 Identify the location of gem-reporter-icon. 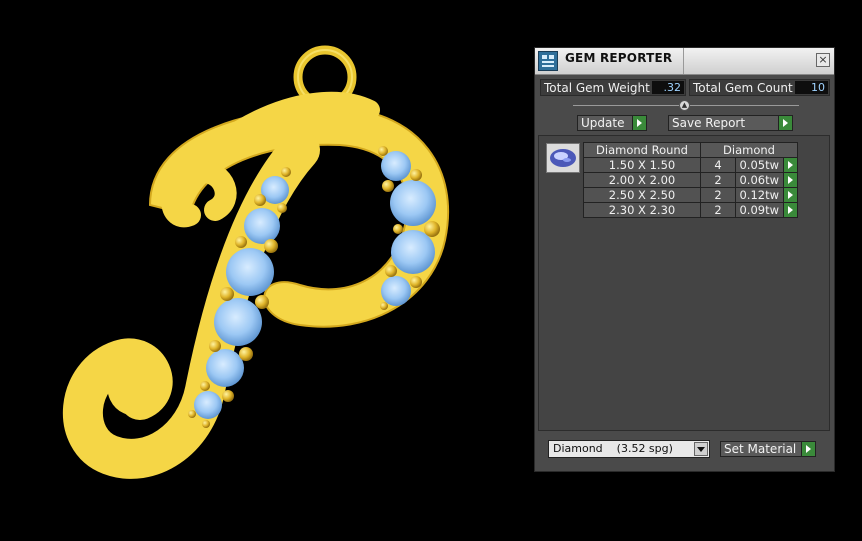
(548, 61).